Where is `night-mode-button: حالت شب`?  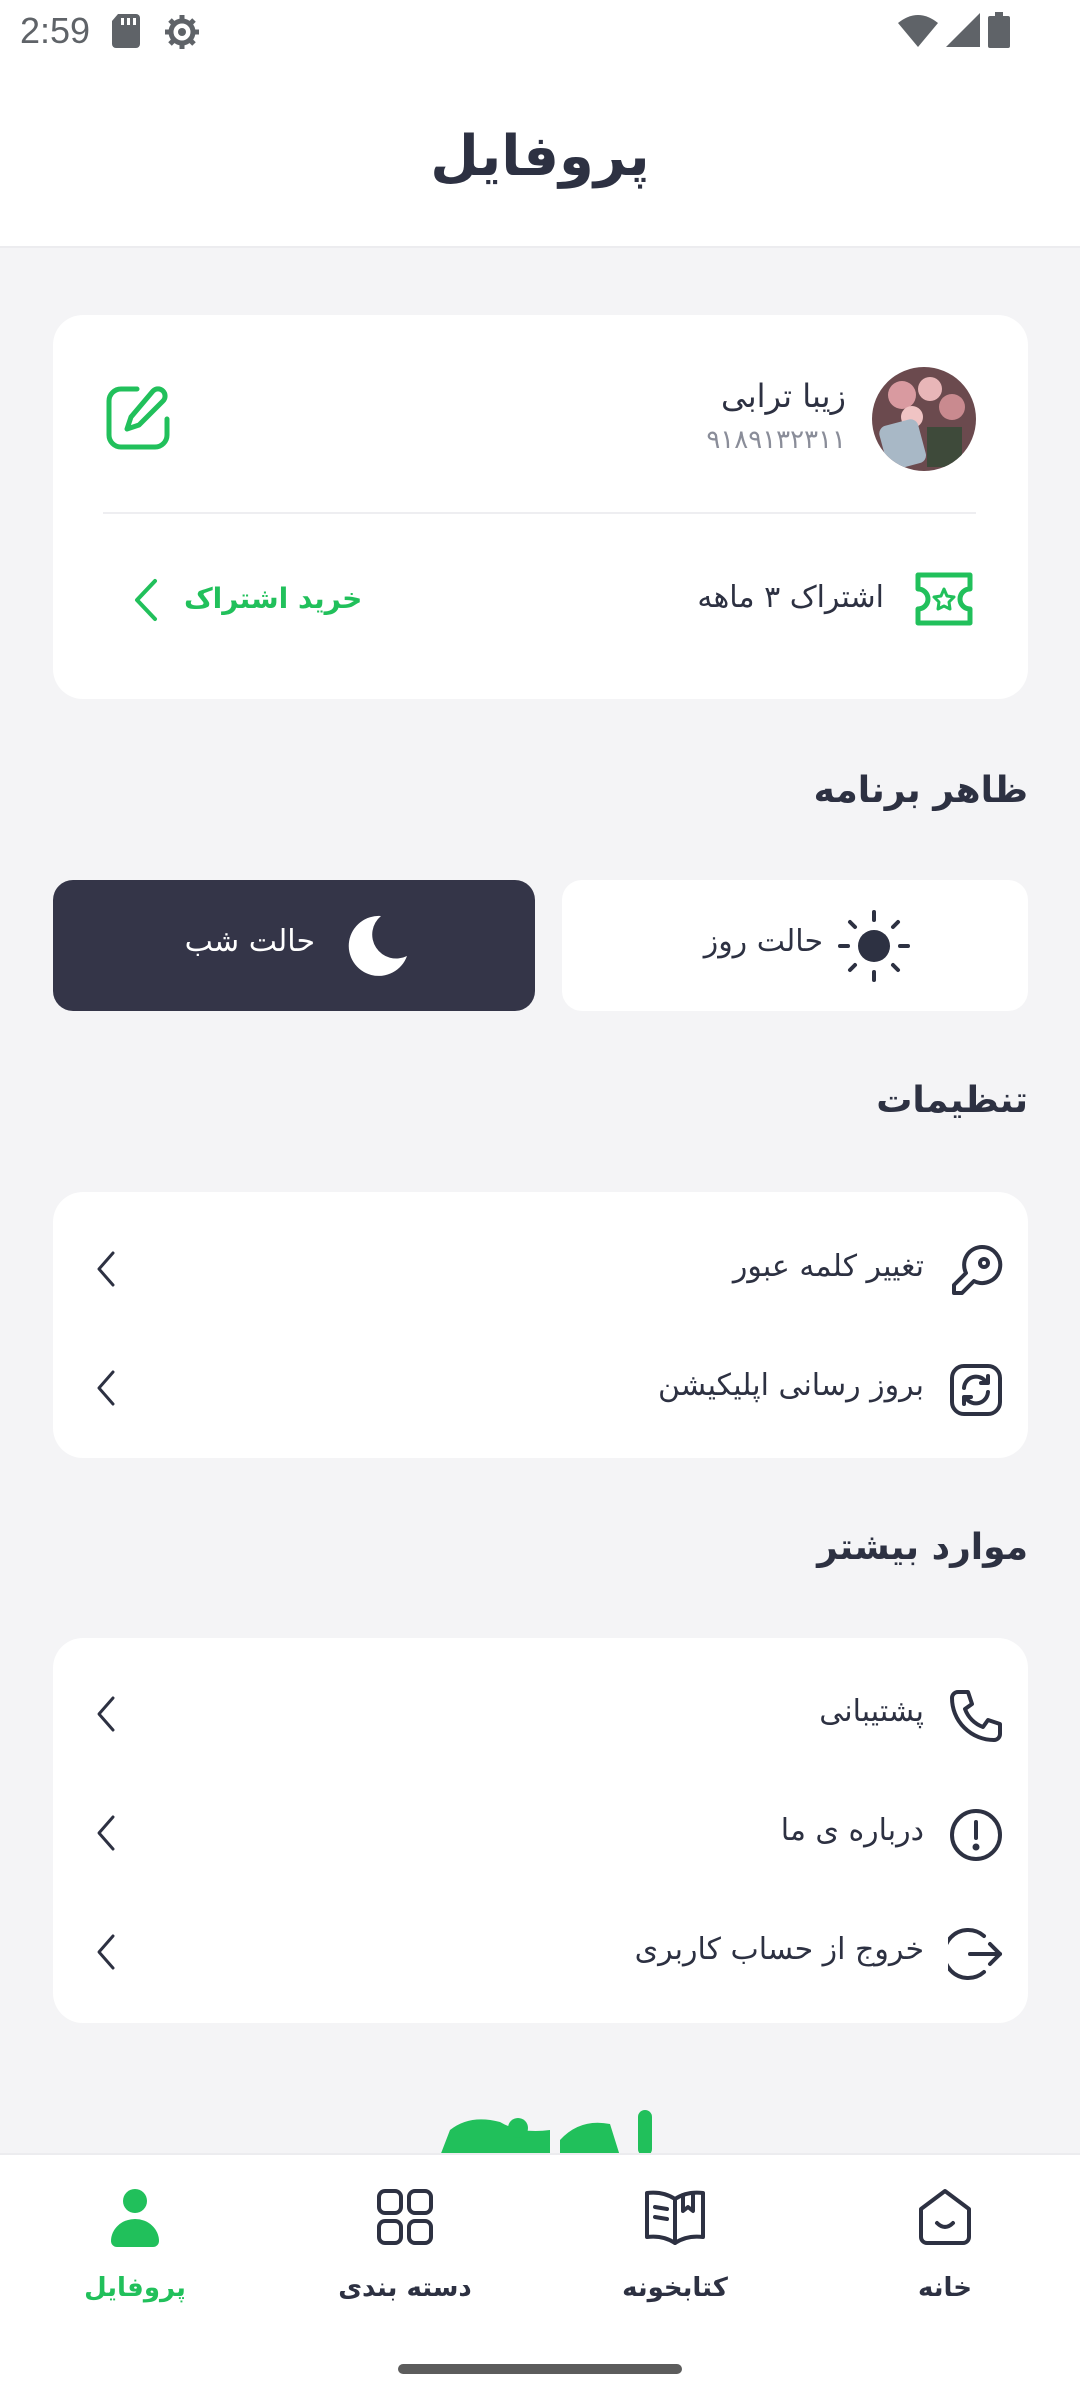
night-mode-button: حالت شب is located at coordinates (294, 945).